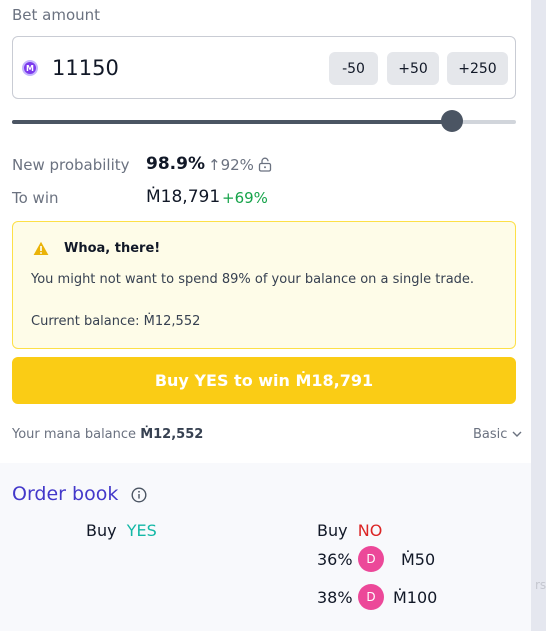 This screenshot has height=631, width=546. I want to click on probability-change: ↑92%, so click(231, 165).